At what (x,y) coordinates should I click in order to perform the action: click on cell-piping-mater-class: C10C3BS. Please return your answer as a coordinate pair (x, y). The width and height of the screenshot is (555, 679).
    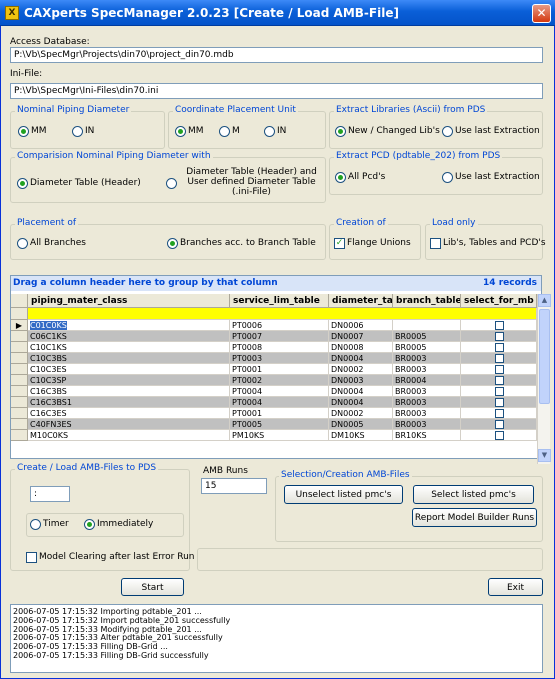
    Looking at the image, I should click on (129, 358).